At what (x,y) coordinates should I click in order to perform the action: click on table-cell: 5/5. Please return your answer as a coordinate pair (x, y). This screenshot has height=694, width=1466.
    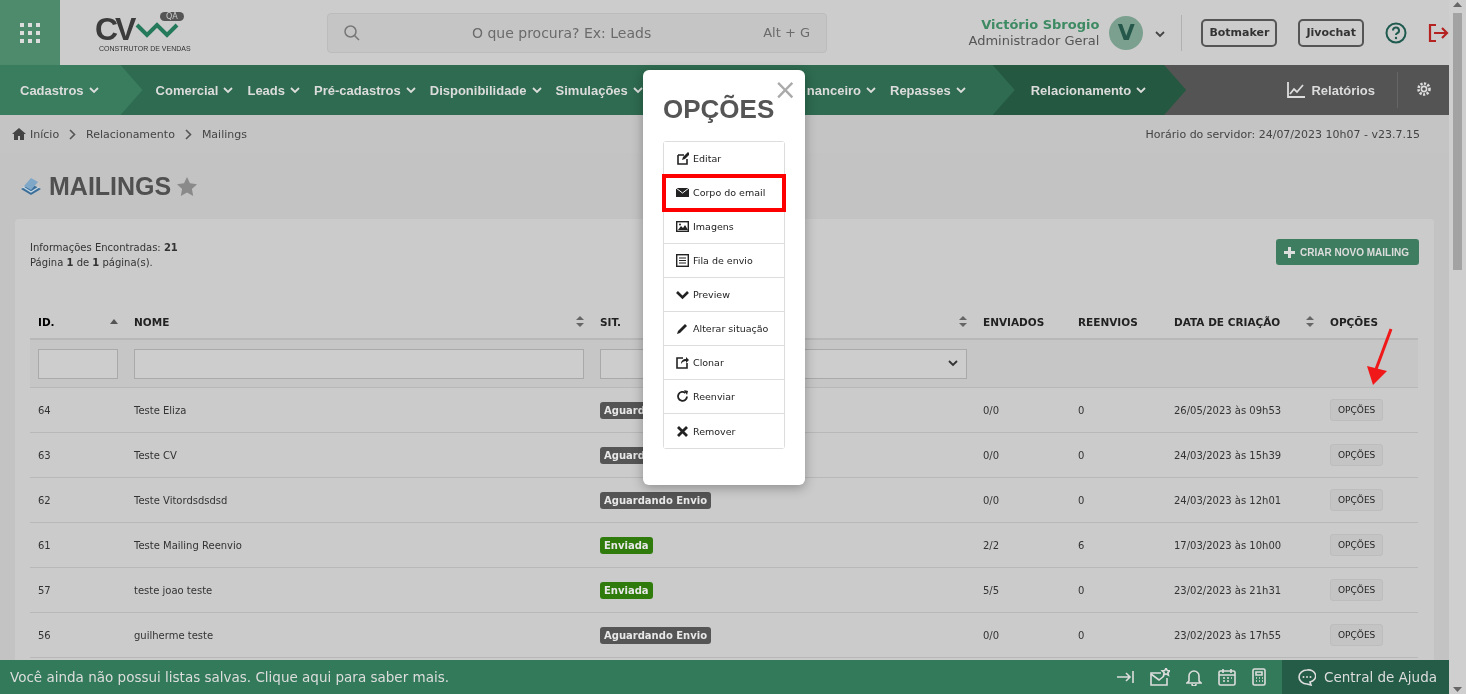
    Looking at the image, I should click on (1022, 590).